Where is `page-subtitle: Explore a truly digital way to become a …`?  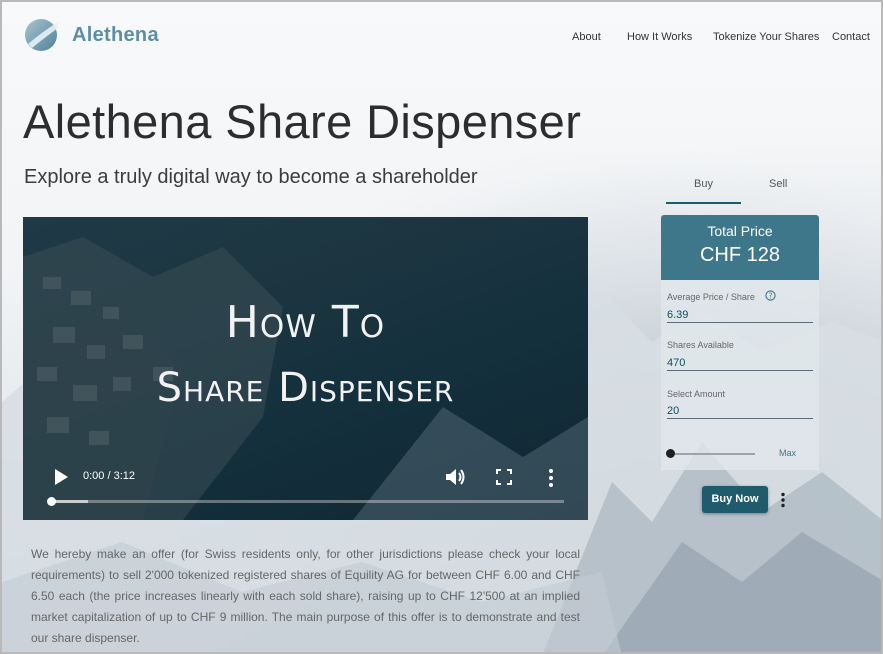 page-subtitle: Explore a truly digital way to become a … is located at coordinates (251, 177).